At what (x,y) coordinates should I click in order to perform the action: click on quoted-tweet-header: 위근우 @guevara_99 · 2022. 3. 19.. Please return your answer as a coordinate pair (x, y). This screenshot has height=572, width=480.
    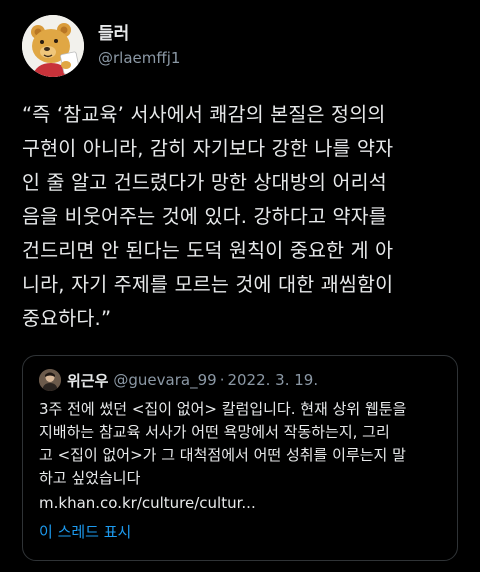
    Looking at the image, I should click on (178, 380).